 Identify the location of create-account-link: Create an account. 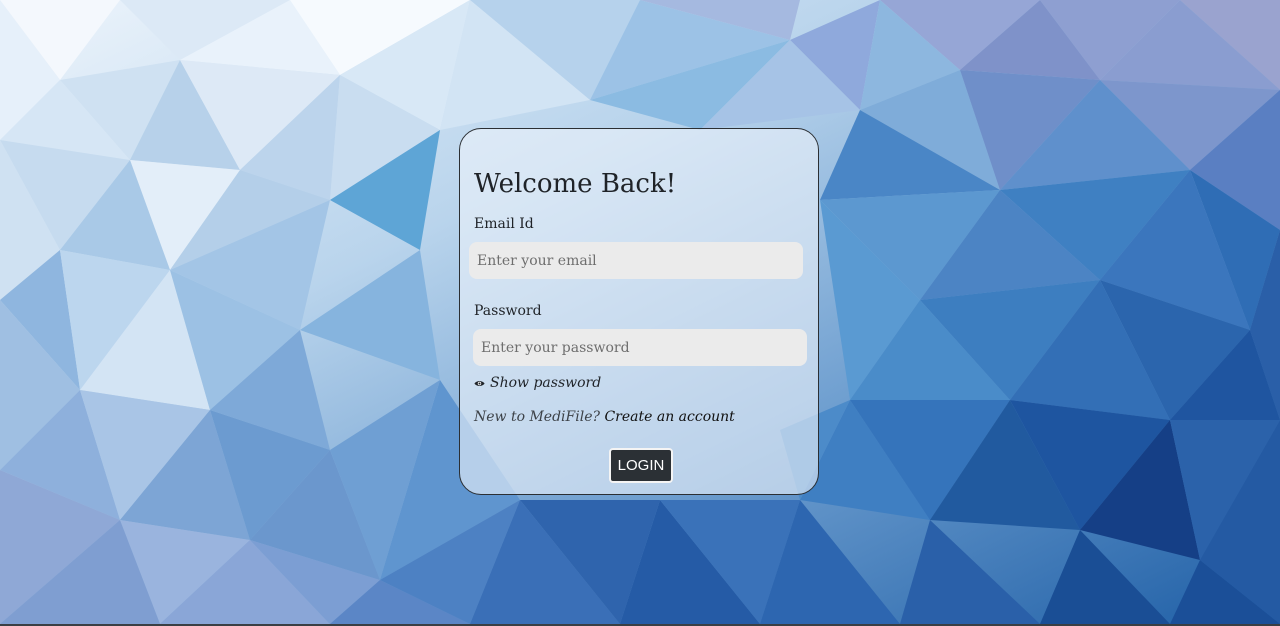
(669, 417).